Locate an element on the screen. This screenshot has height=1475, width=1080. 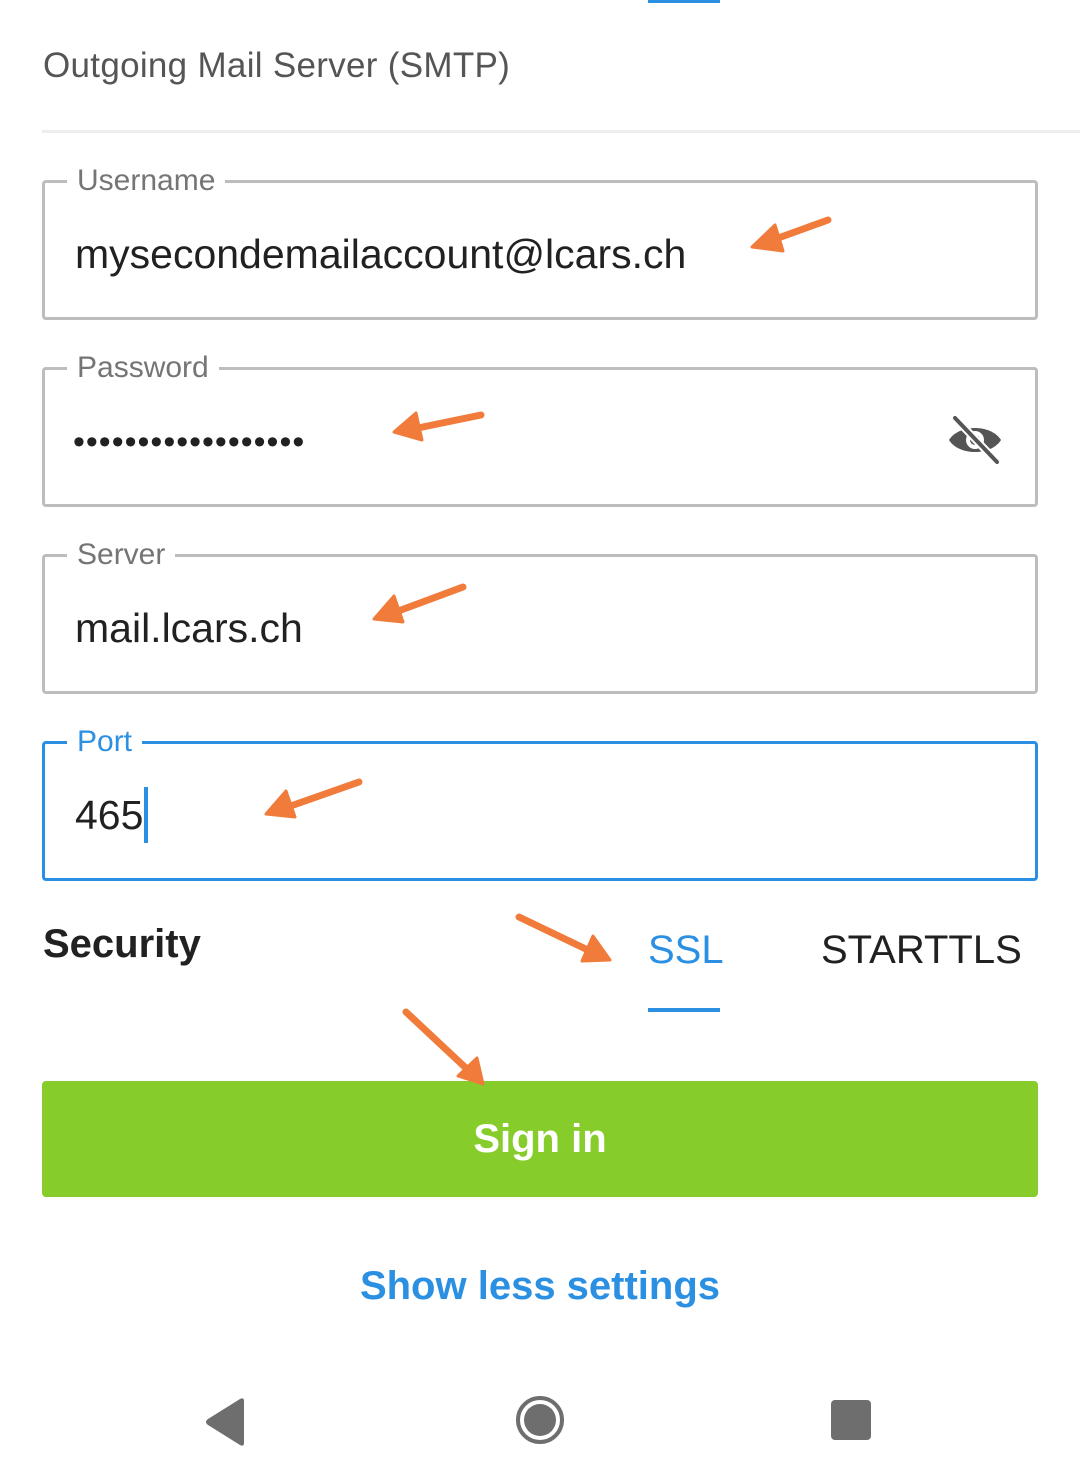
sign-in-button: Sign in is located at coordinates (540, 1139).